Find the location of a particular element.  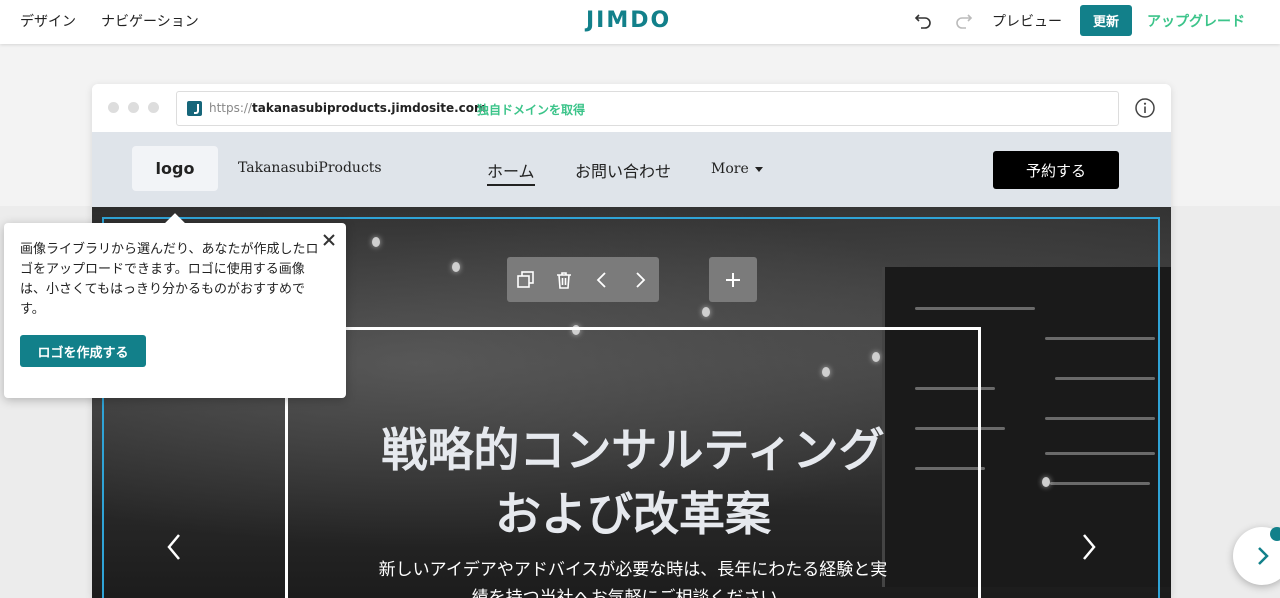

plus-icon is located at coordinates (733, 279).